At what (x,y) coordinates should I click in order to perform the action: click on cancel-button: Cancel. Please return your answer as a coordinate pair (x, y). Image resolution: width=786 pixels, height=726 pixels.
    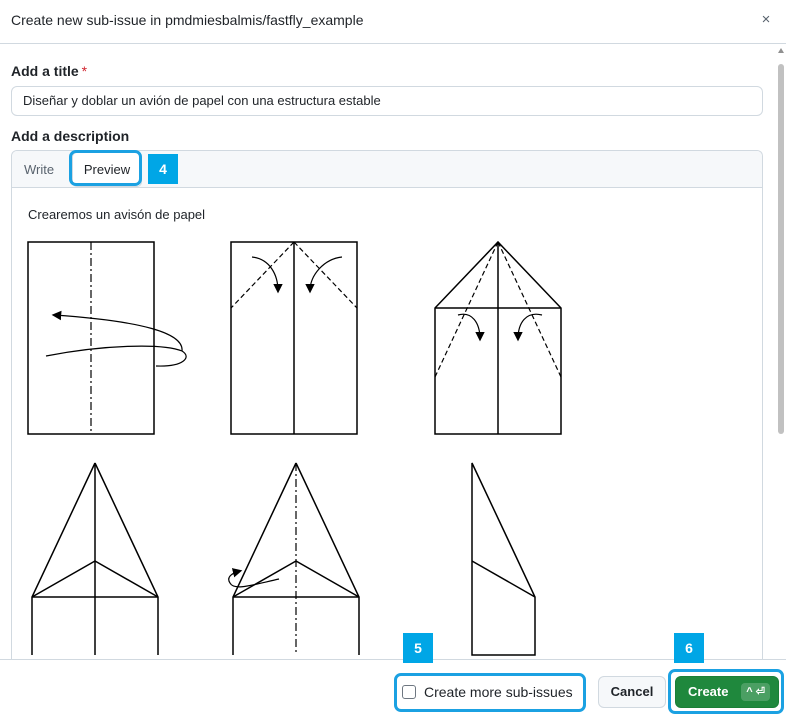
    Looking at the image, I should click on (632, 692).